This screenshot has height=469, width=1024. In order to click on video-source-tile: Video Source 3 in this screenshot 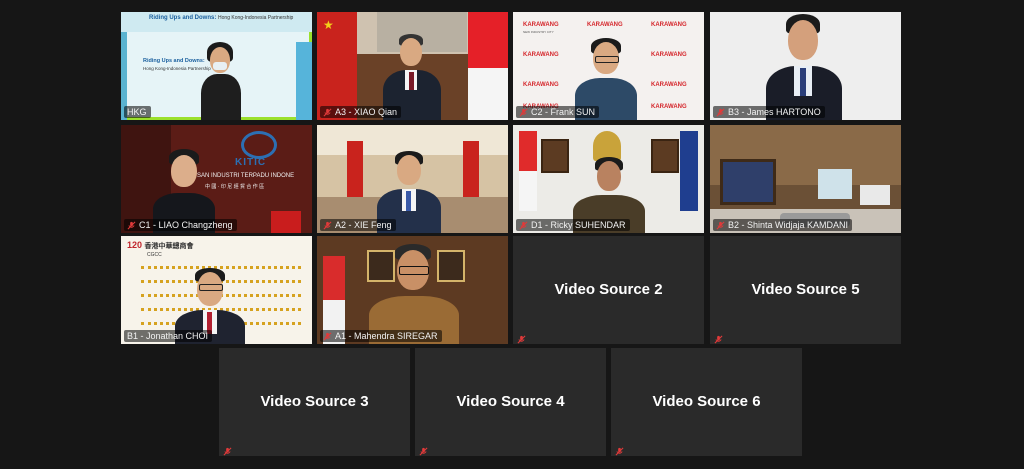, I will do `click(314, 402)`.